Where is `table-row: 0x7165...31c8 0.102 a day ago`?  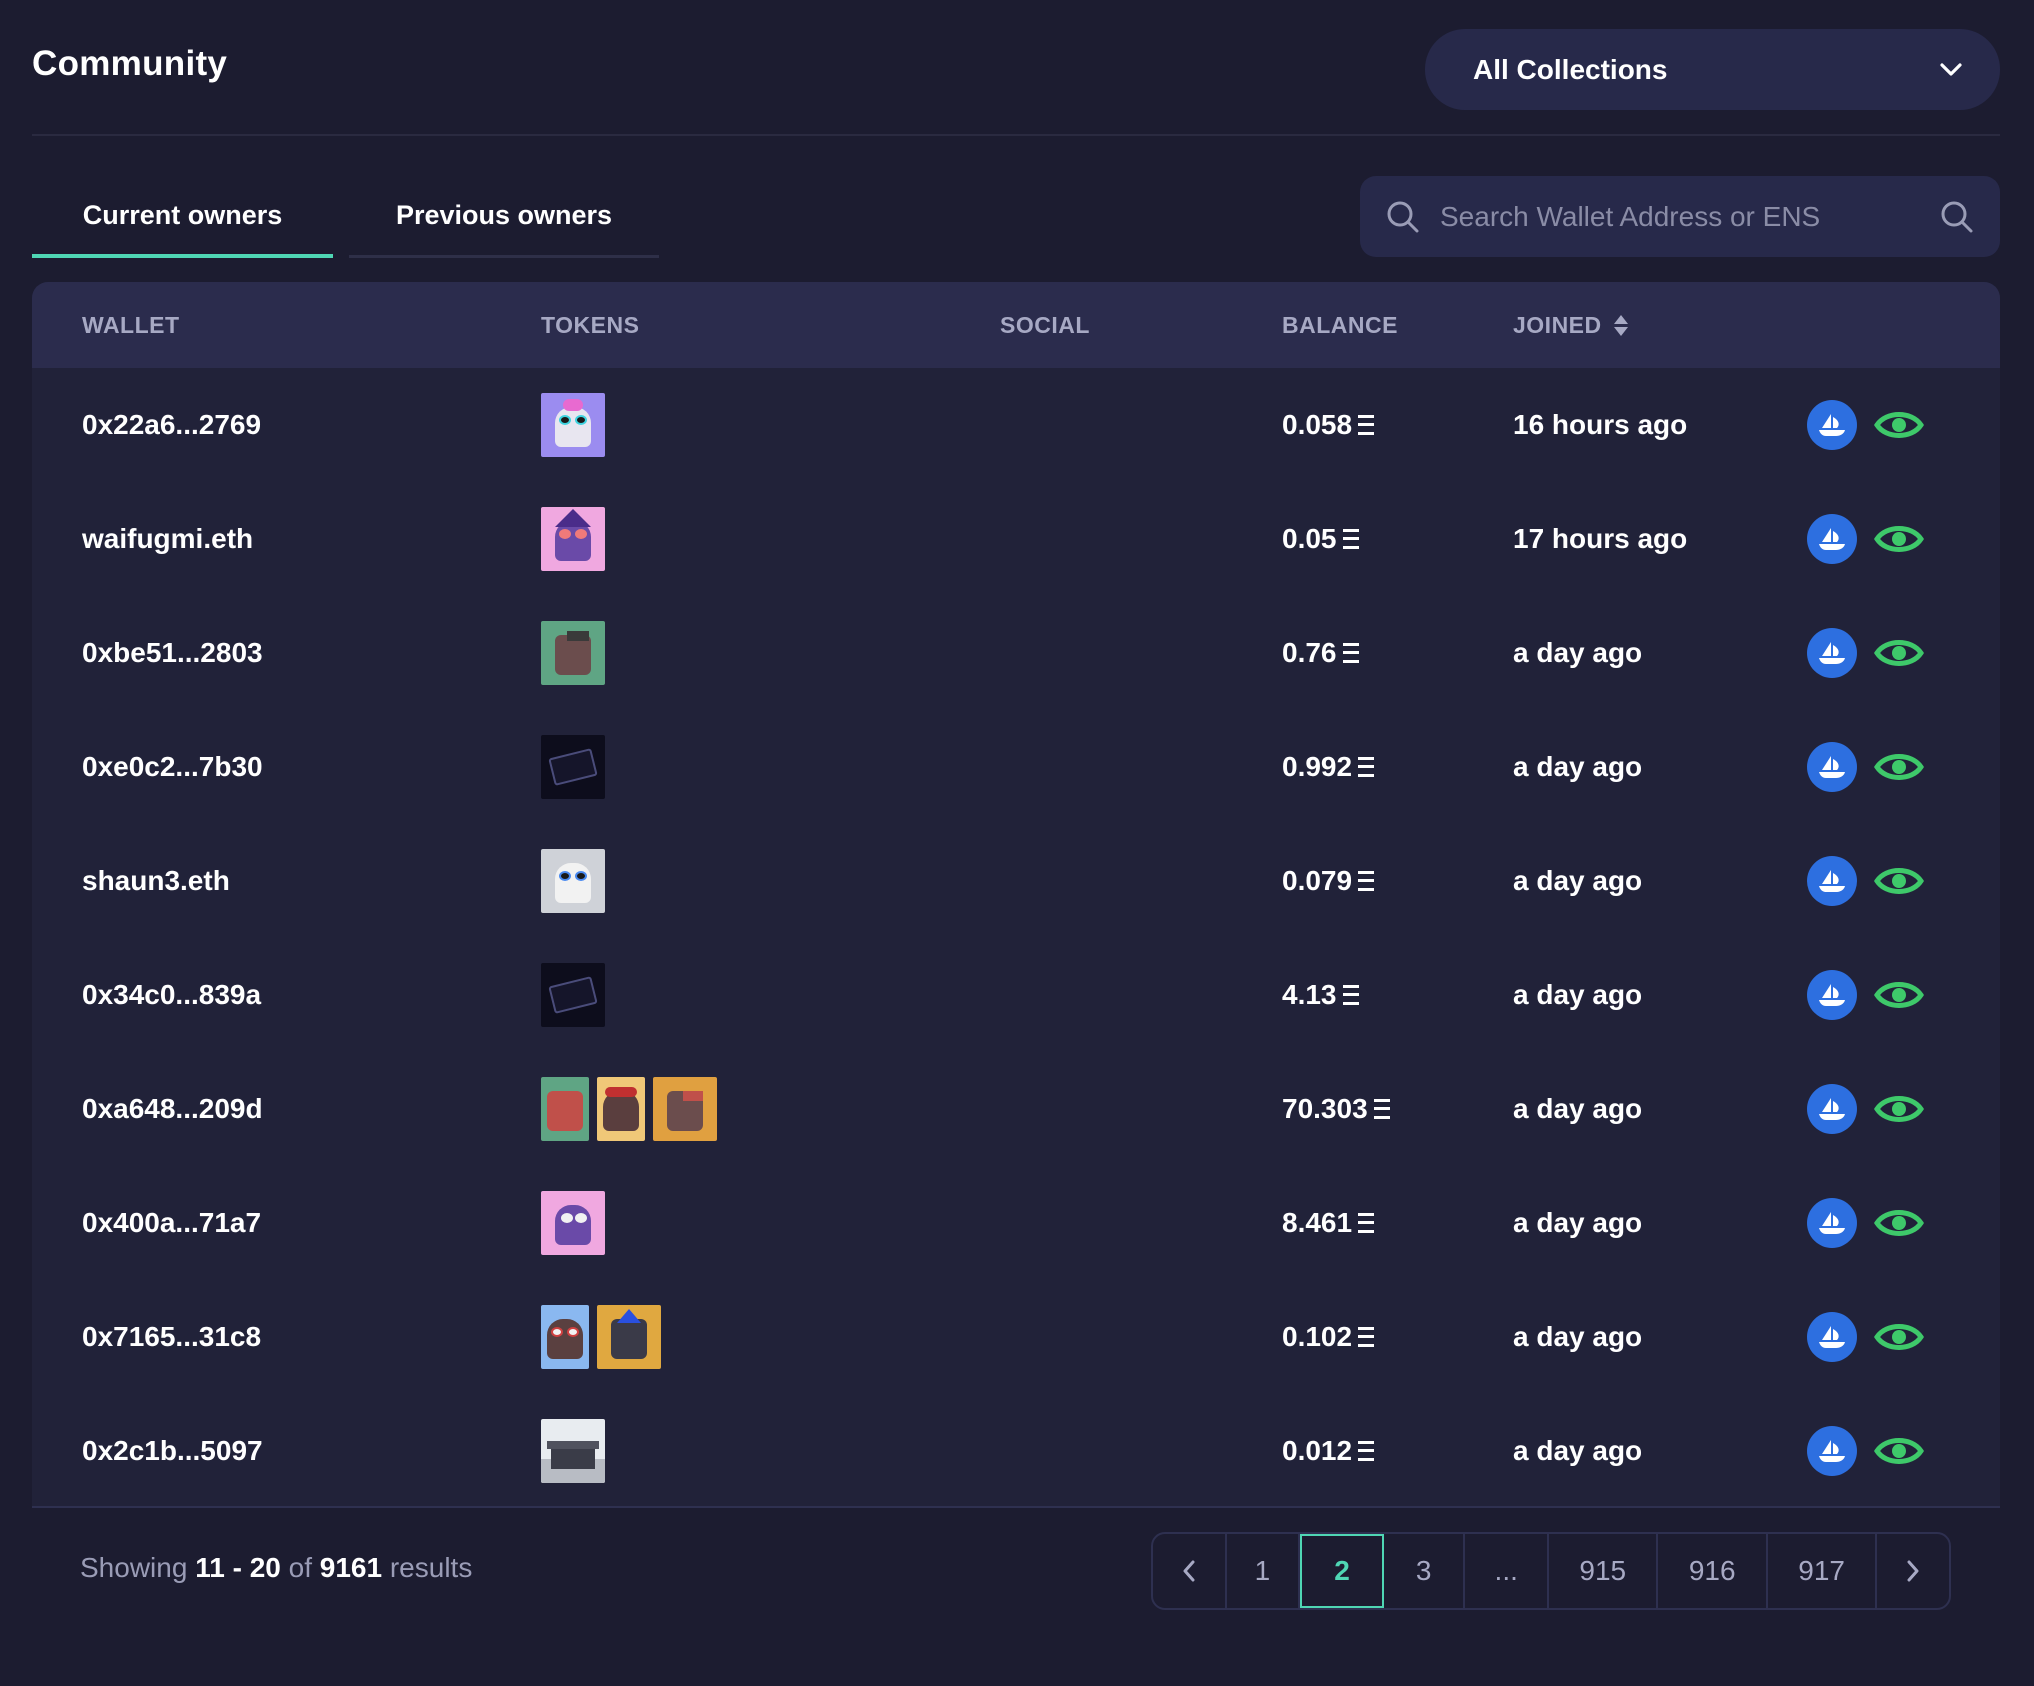 table-row: 0x7165...31c8 0.102 a day ago is located at coordinates (1016, 1337).